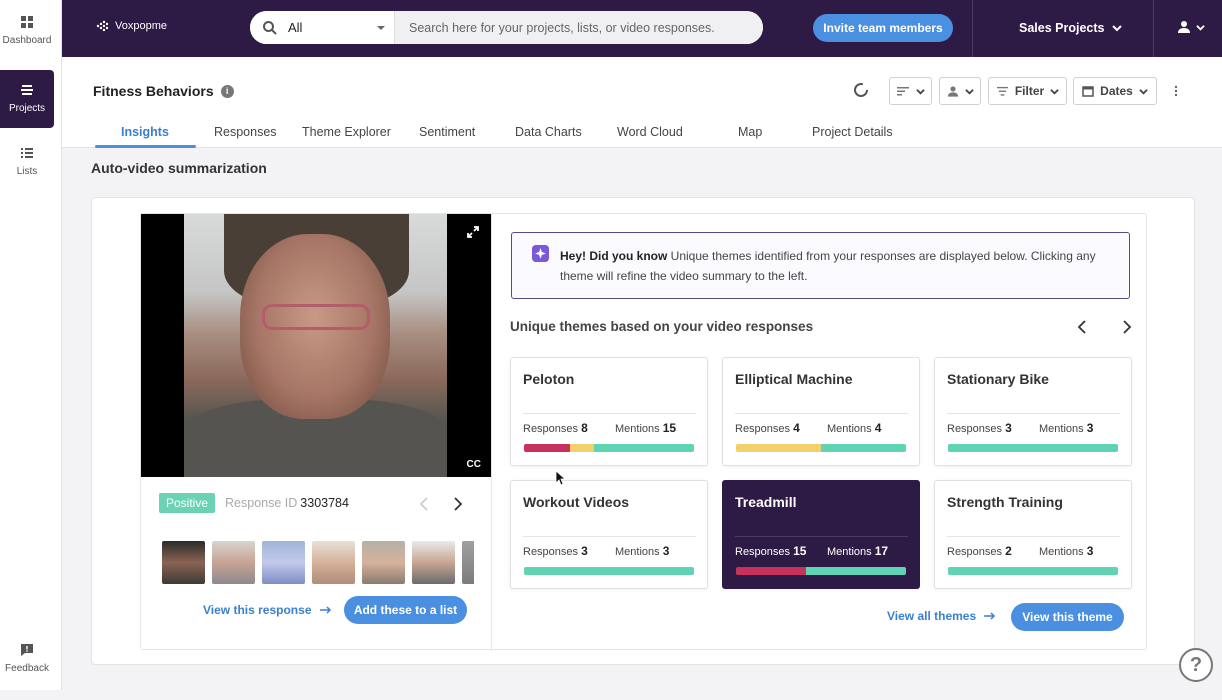 The width and height of the screenshot is (1222, 700). What do you see at coordinates (316, 345) in the screenshot?
I see `video-player: CC` at bounding box center [316, 345].